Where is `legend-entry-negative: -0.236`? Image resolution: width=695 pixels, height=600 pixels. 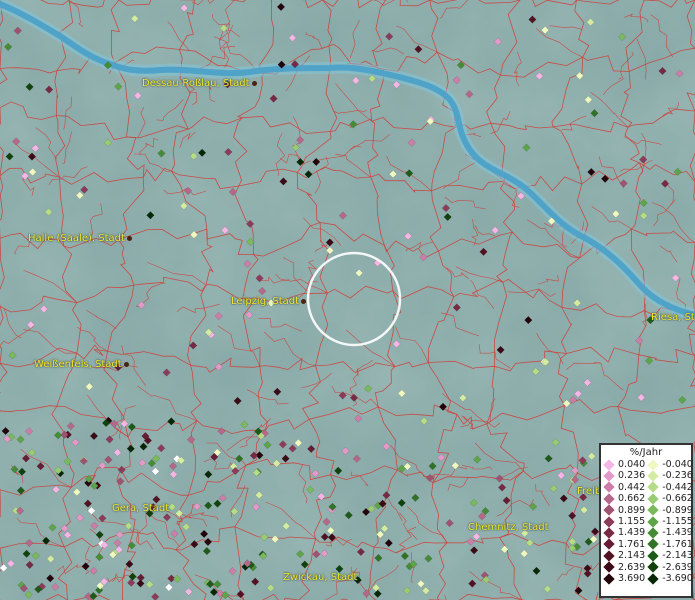 legend-entry-negative: -0.236 is located at coordinates (669, 476).